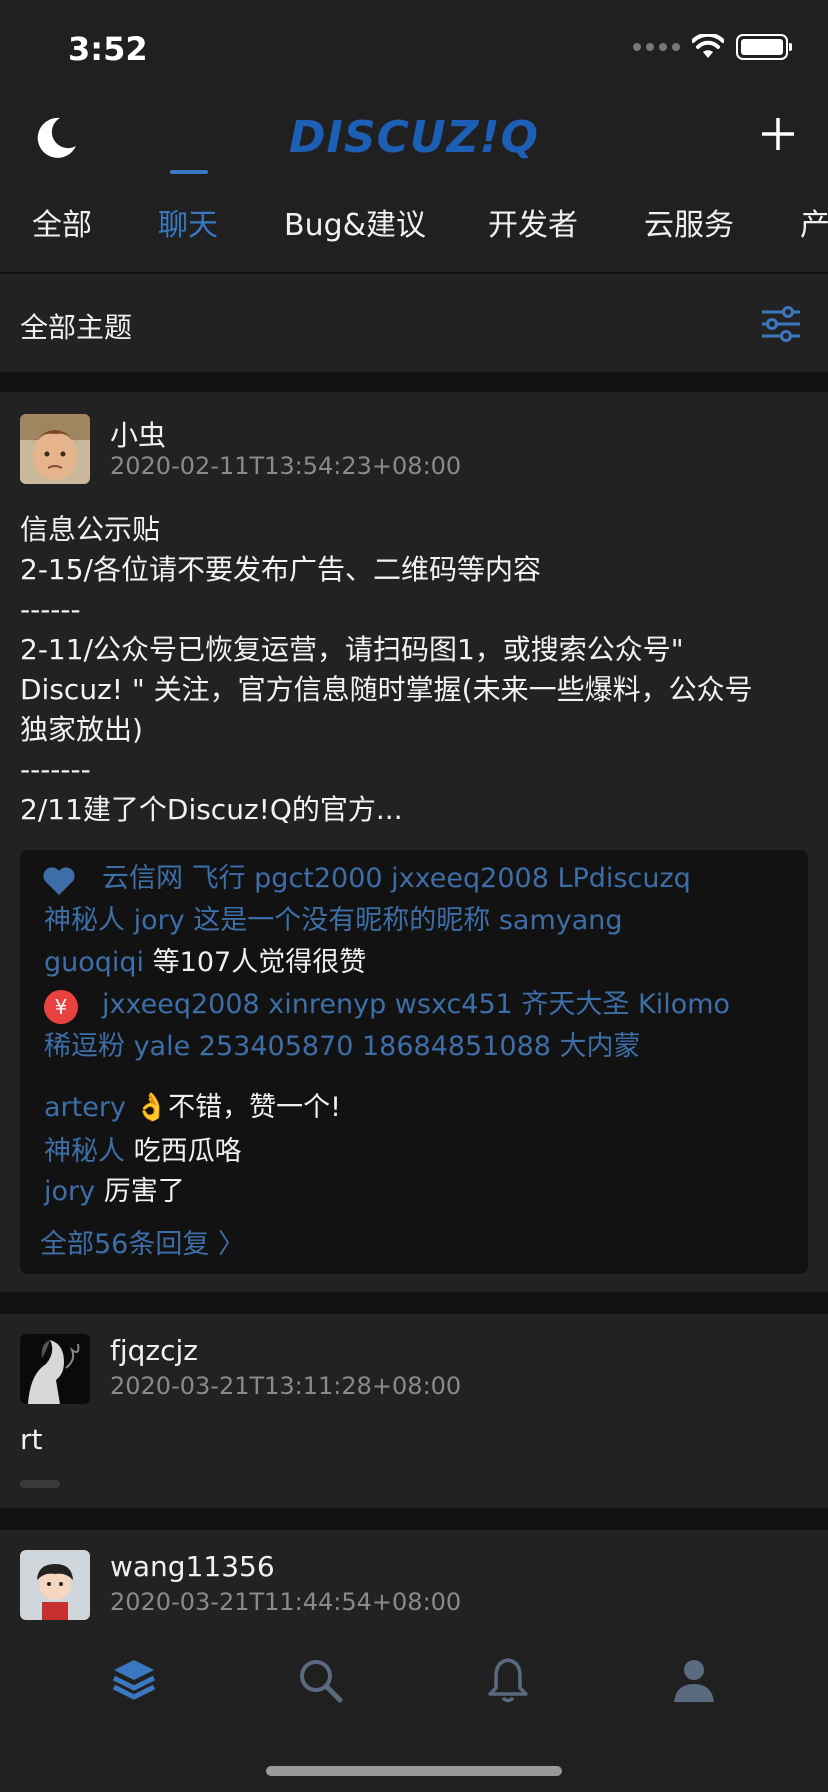 This screenshot has height=1792, width=828. What do you see at coordinates (61, 1007) in the screenshot?
I see `reward-icon: ¥` at bounding box center [61, 1007].